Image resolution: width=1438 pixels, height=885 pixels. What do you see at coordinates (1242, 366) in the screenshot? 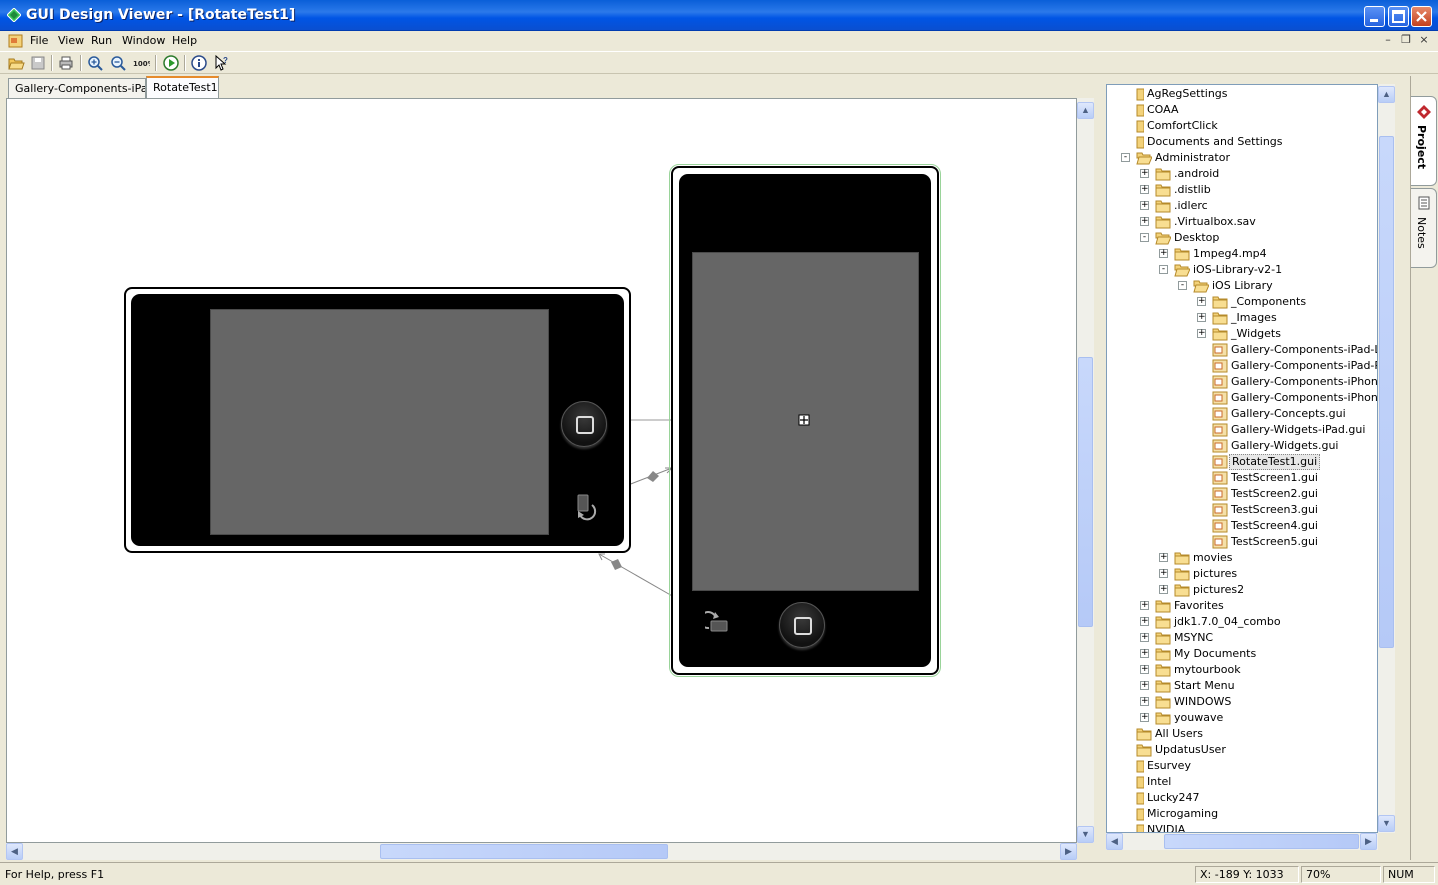
I see `tree-item: Gallery-Components-iPad-P.gui` at bounding box center [1242, 366].